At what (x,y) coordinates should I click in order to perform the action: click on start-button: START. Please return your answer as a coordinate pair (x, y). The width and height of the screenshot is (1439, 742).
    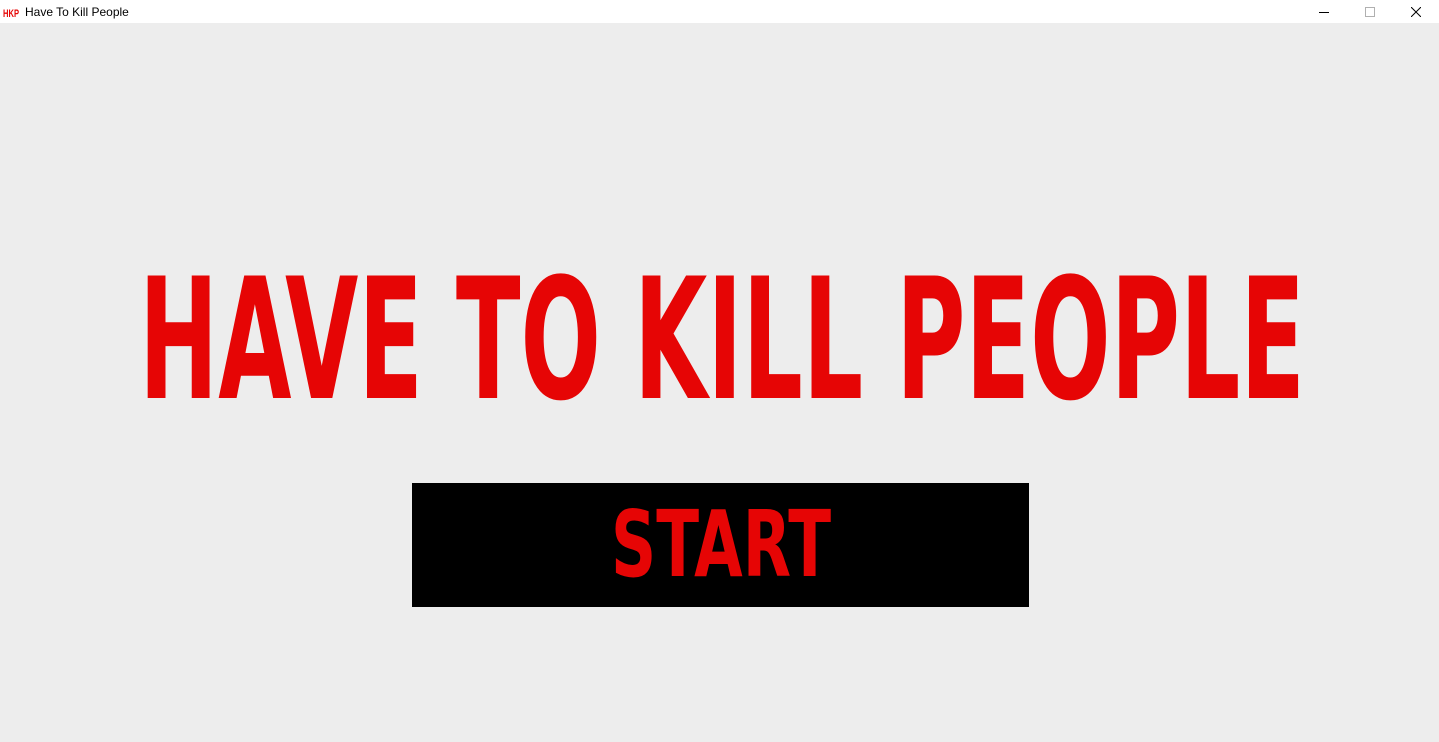
    Looking at the image, I should click on (720, 545).